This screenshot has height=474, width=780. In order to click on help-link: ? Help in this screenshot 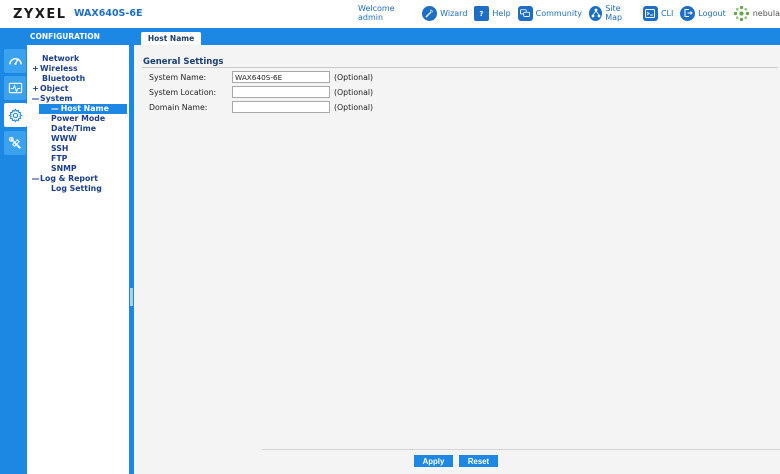, I will do `click(492, 13)`.